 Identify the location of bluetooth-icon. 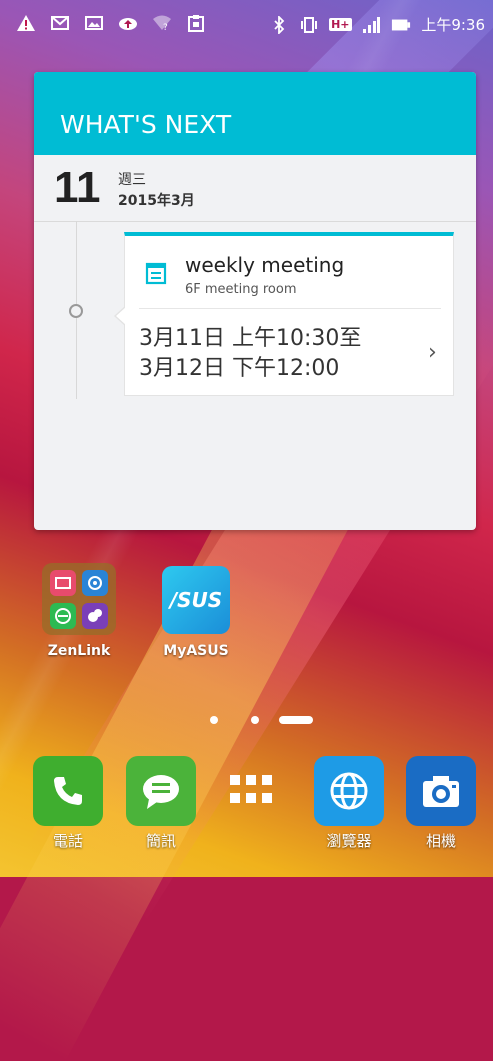
(279, 24).